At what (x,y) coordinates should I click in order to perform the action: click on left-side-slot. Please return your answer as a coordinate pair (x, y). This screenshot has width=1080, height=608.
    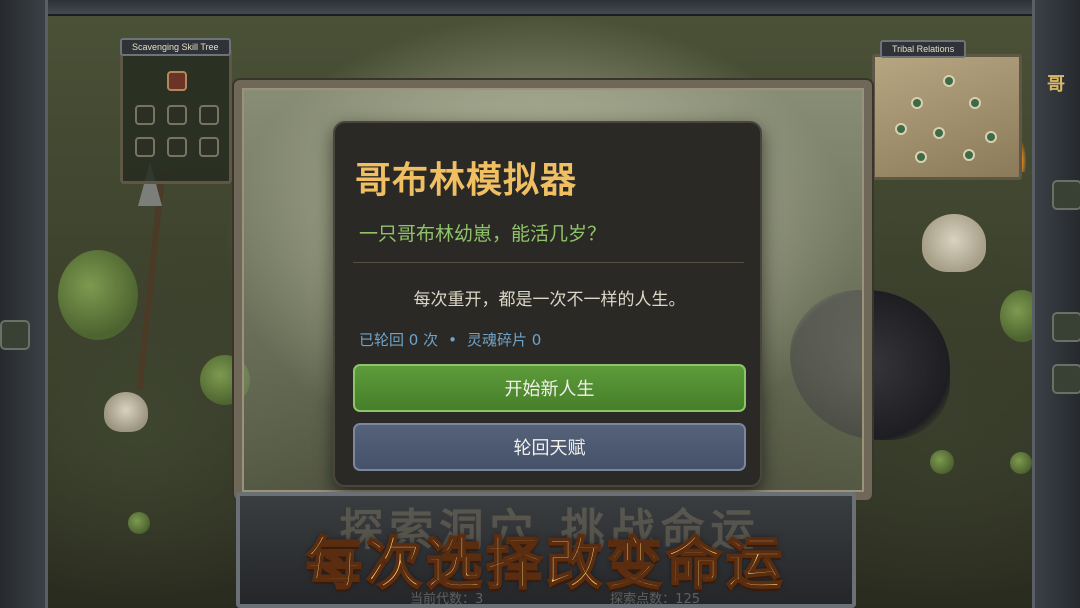
    Looking at the image, I should click on (15, 335).